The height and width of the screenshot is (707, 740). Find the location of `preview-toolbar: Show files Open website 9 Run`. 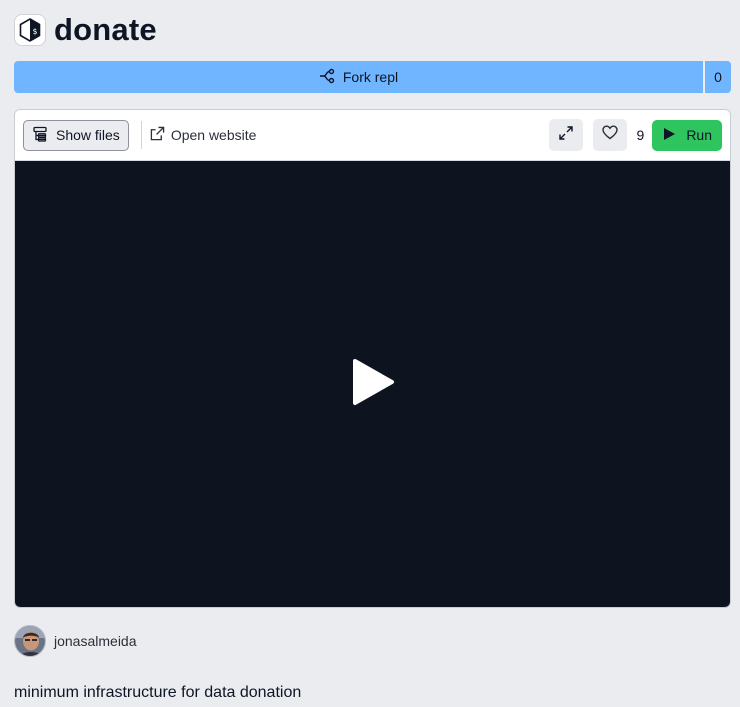

preview-toolbar: Show files Open website 9 Run is located at coordinates (372, 135).